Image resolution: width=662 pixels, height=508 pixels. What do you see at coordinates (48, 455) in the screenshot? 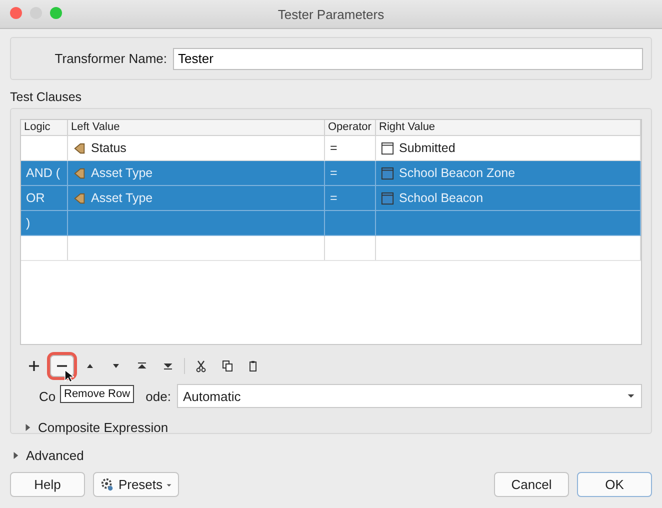
I see `disclosure-toggle: Advanced` at bounding box center [48, 455].